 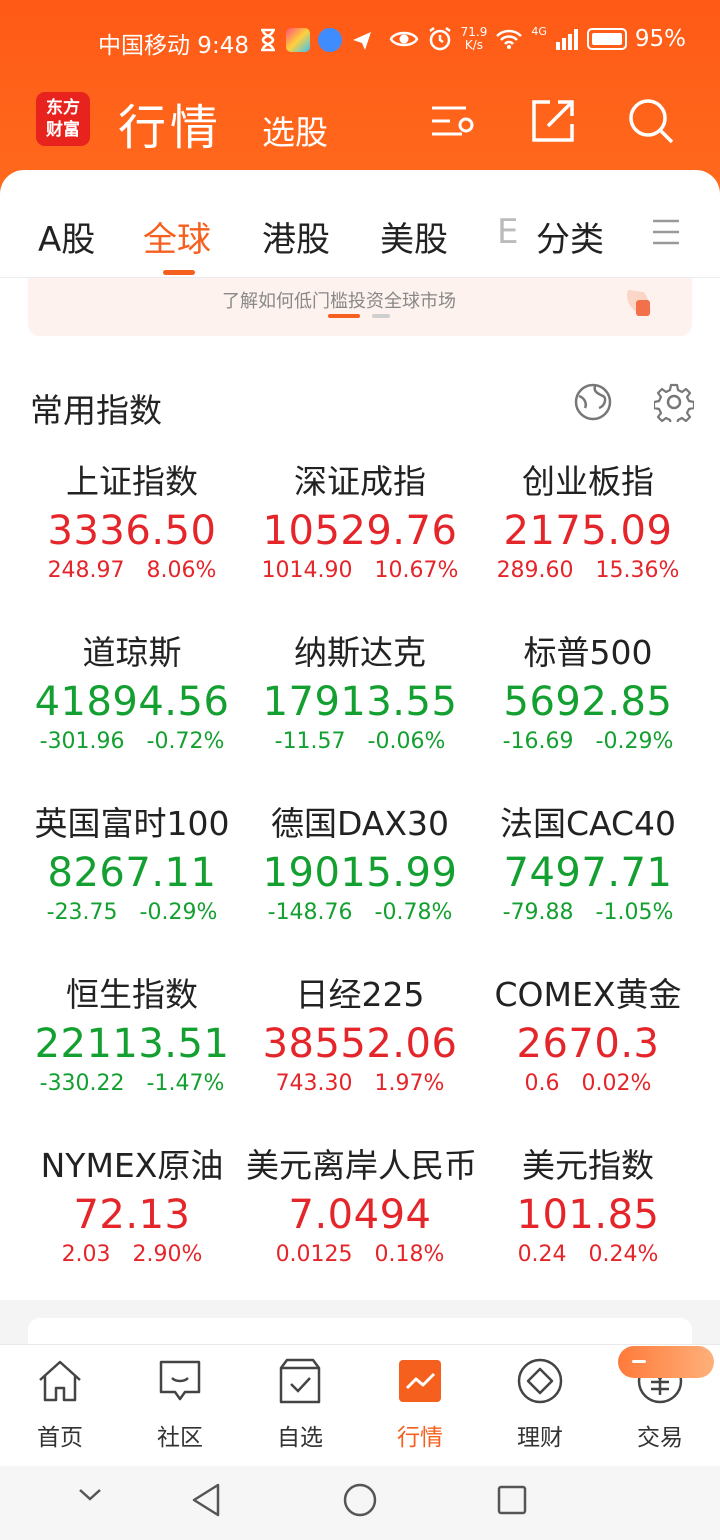 I want to click on nav-community: 社区, so click(x=180, y=1404).